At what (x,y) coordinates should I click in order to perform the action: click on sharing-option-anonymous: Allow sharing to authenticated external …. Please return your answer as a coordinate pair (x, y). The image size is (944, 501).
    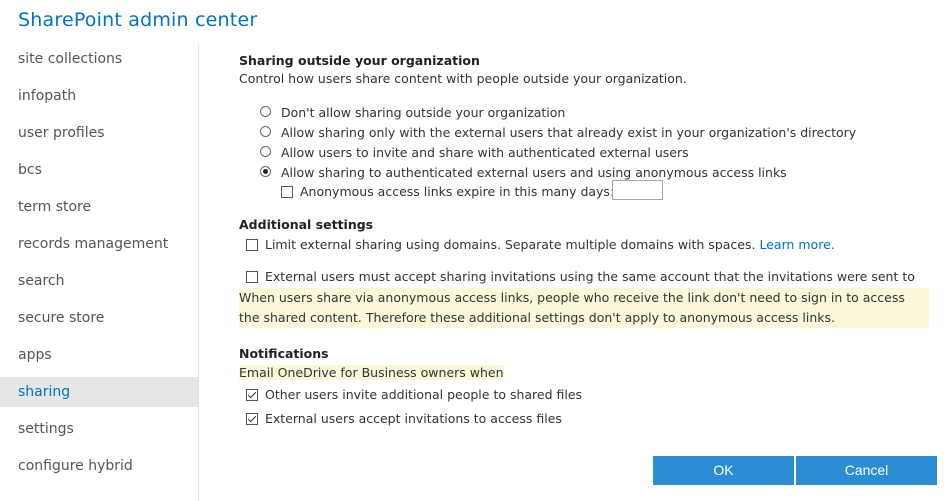
    Looking at the image, I should click on (523, 172).